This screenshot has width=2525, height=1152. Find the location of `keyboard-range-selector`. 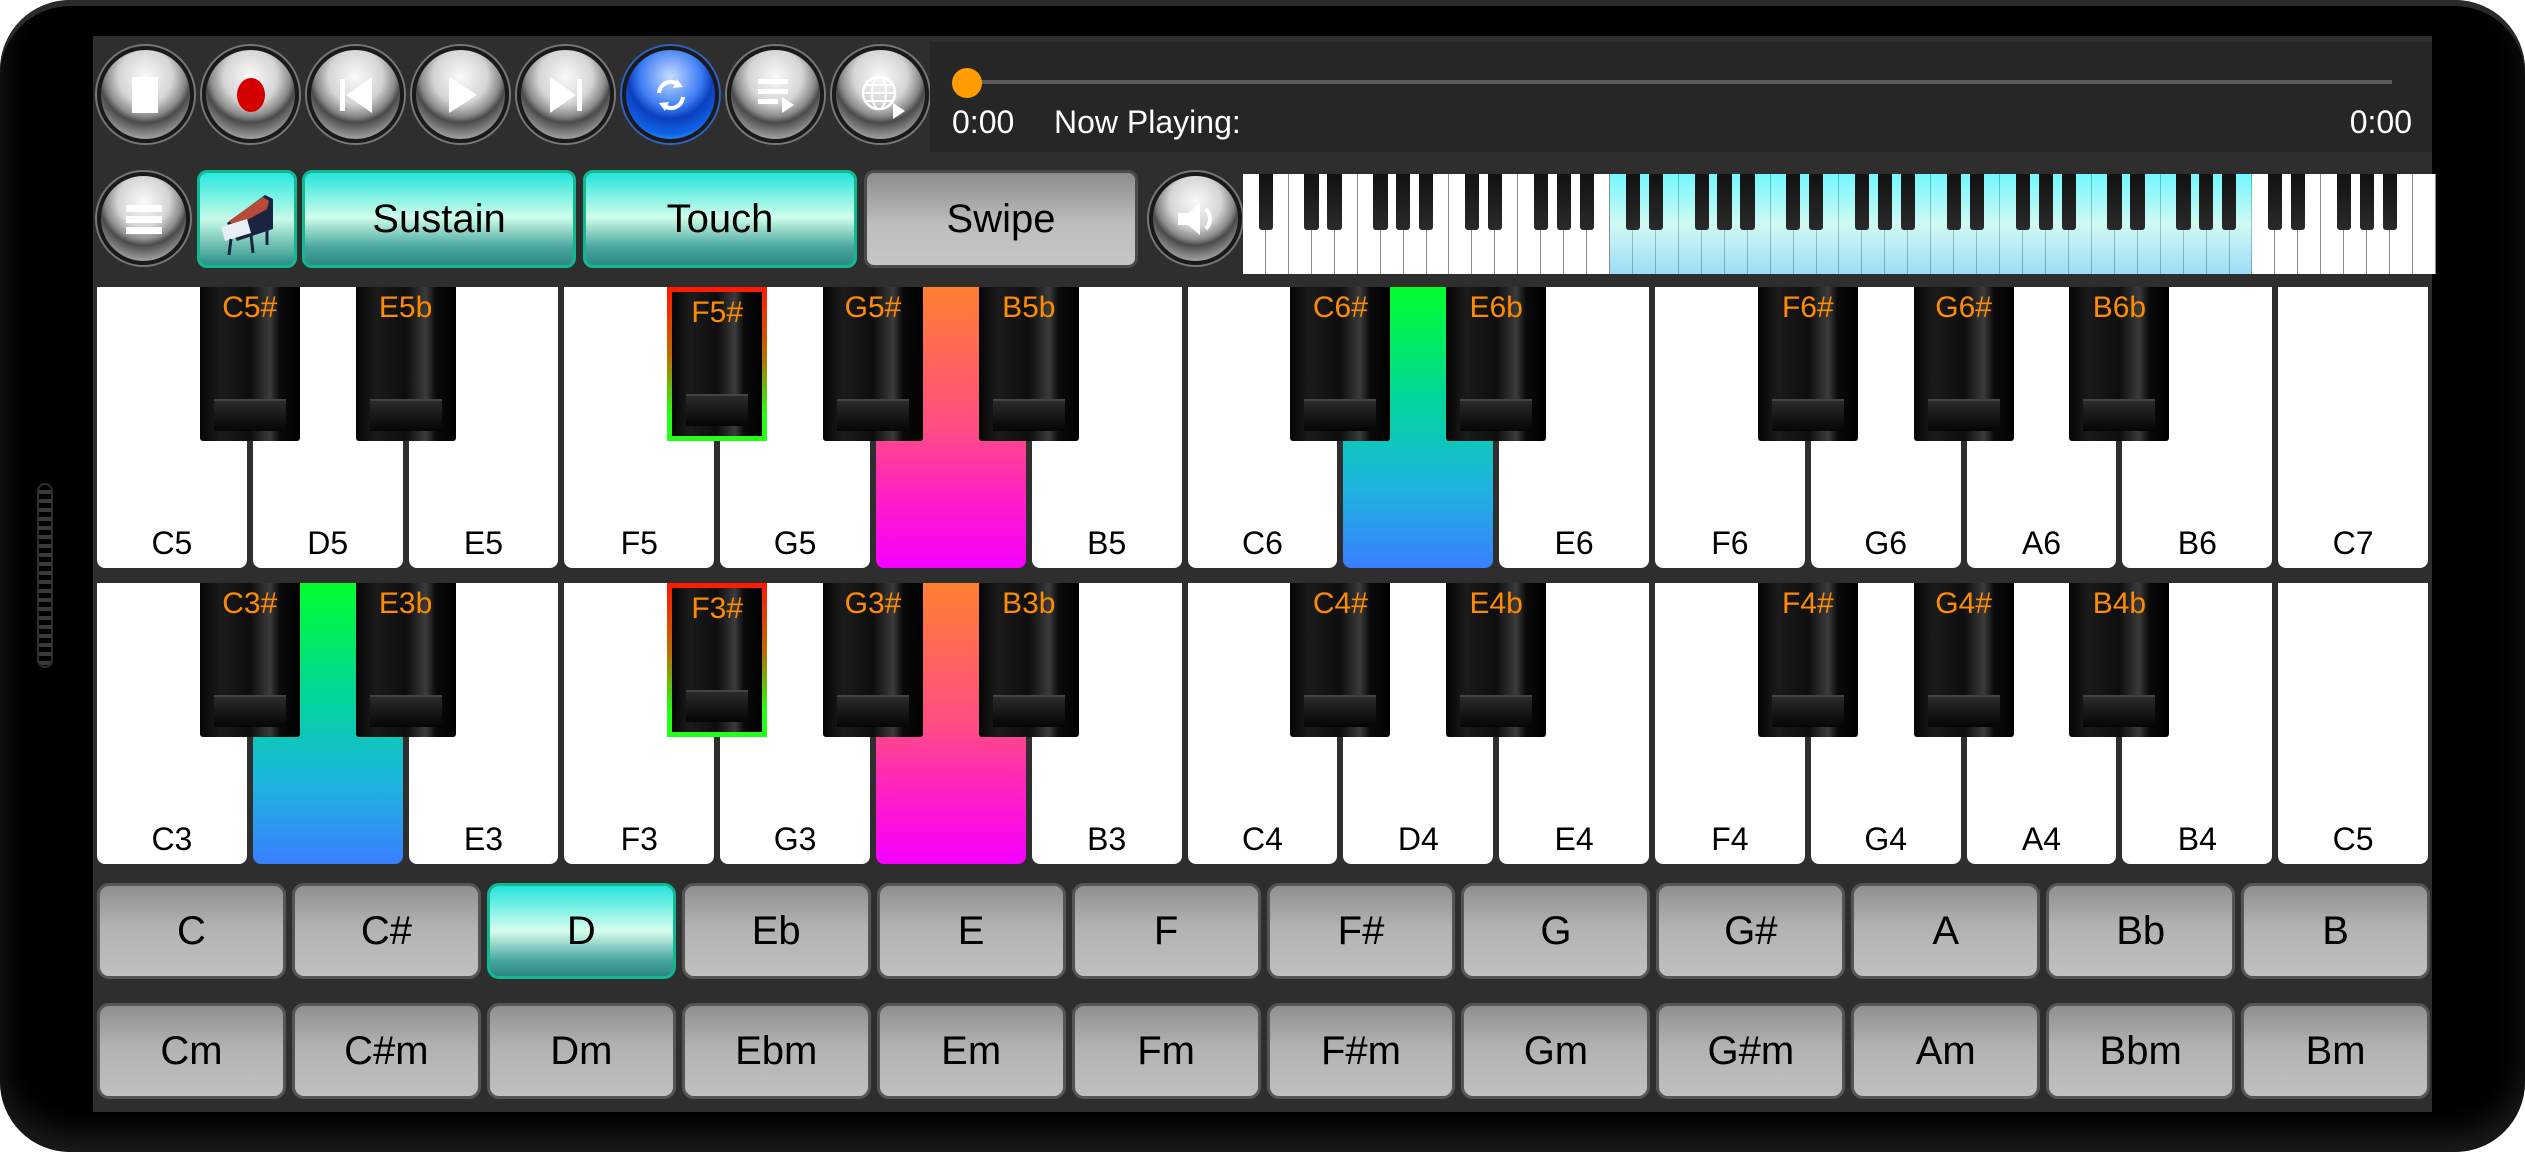

keyboard-range-selector is located at coordinates (1839, 224).